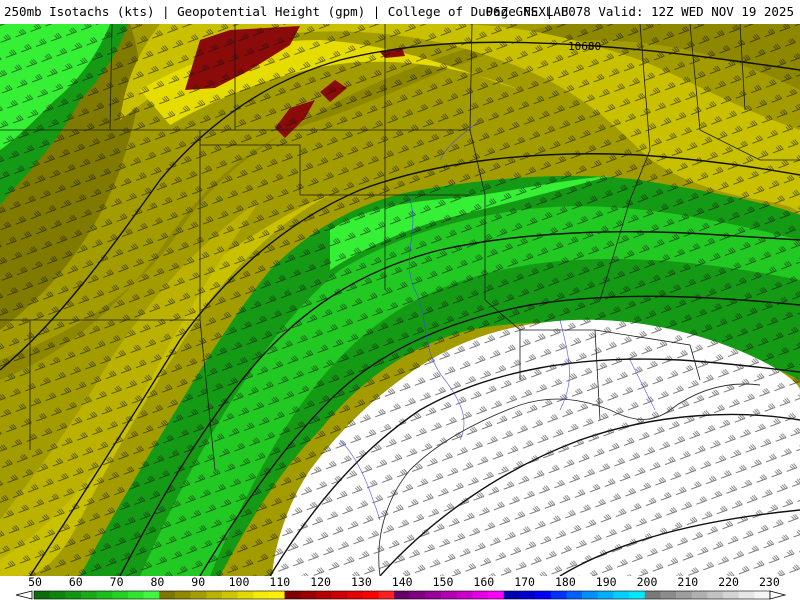 This screenshot has width=800, height=600. I want to click on colorbar-label: 100, so click(239, 582).